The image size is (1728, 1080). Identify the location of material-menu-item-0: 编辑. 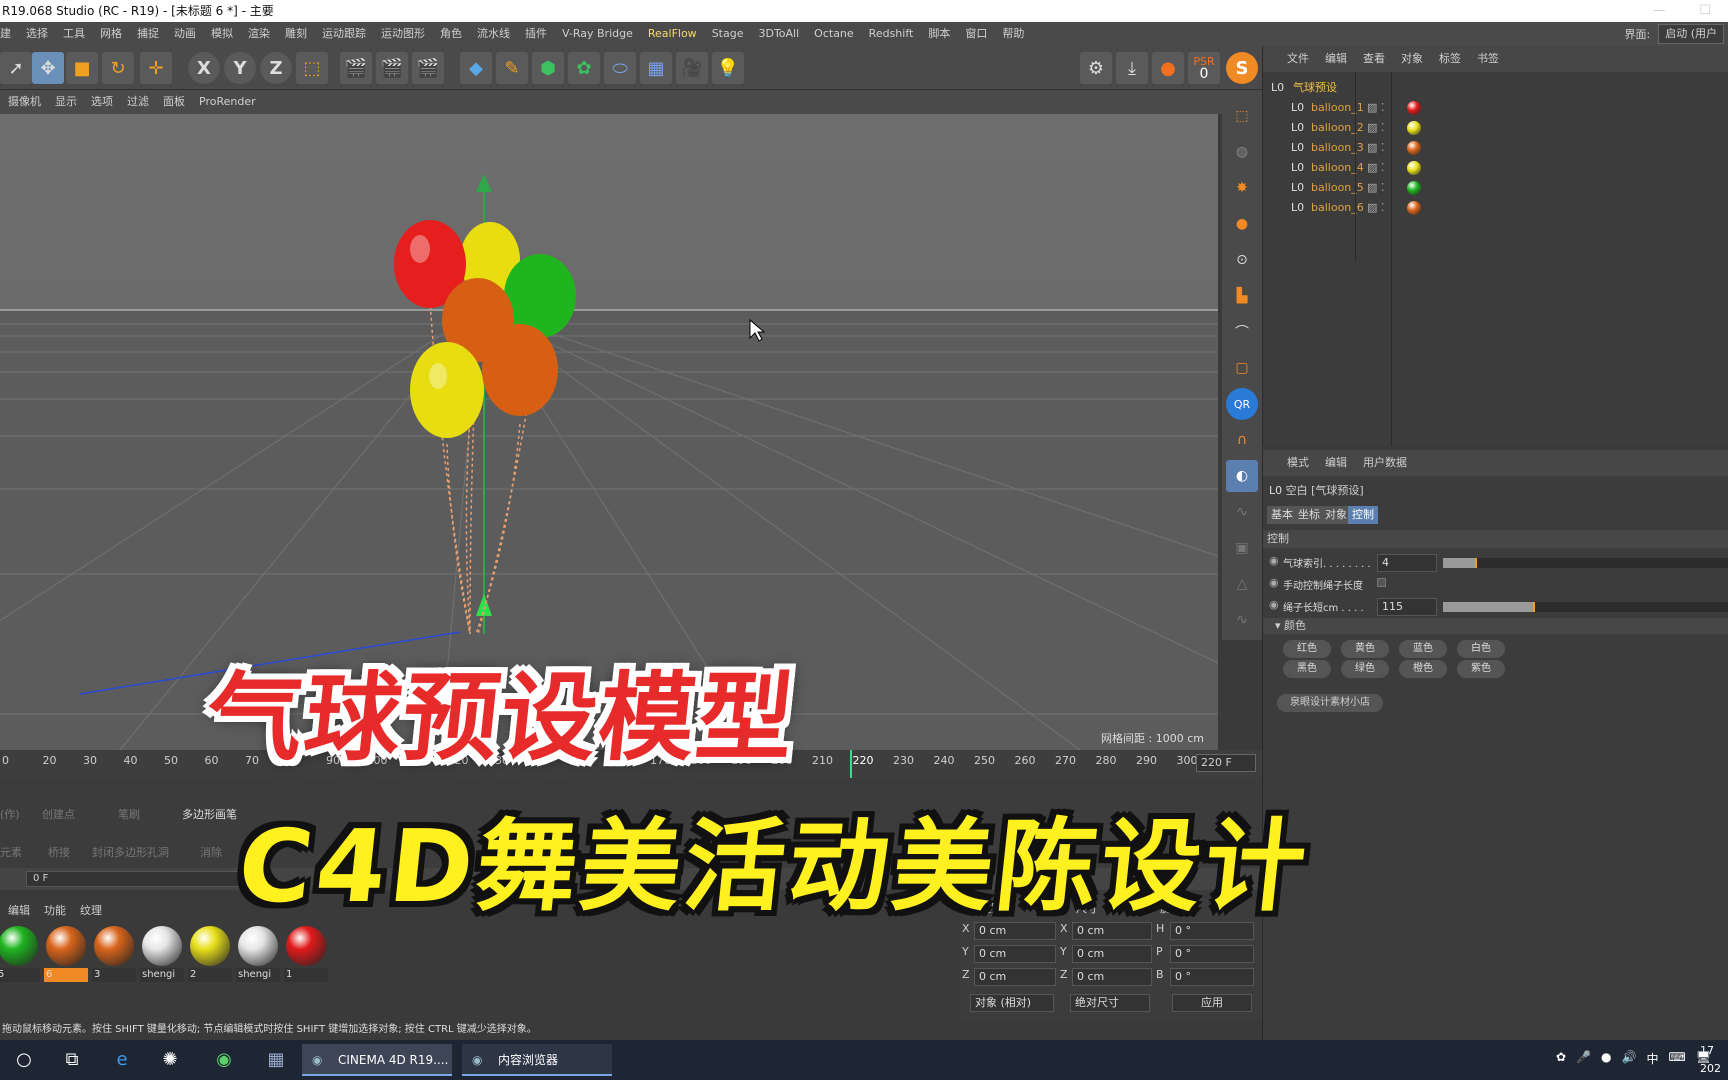
(19, 910).